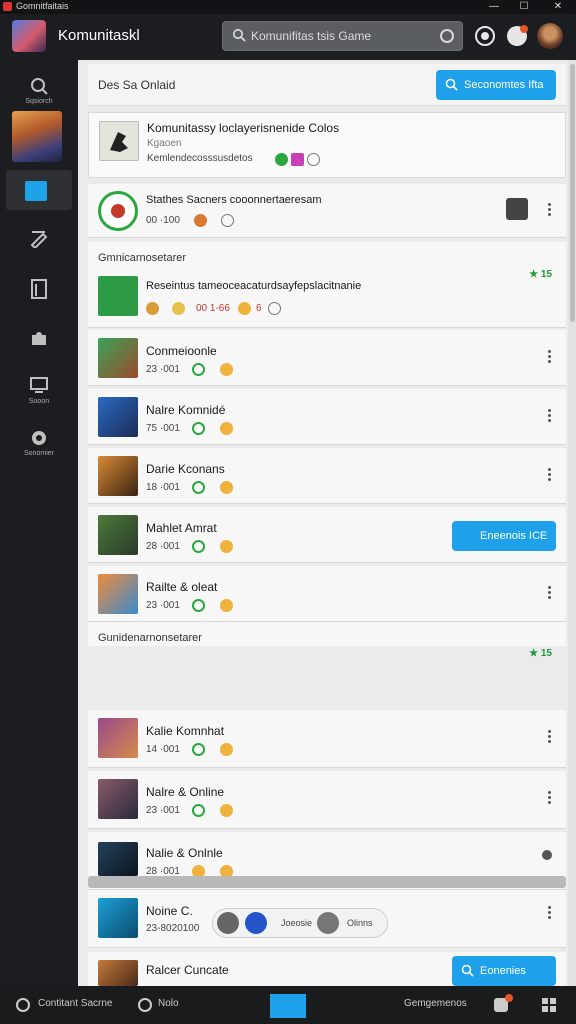 The height and width of the screenshot is (1024, 576). What do you see at coordinates (327, 358) in the screenshot?
I see `list-item: Conmeioonle 23 ·001` at bounding box center [327, 358].